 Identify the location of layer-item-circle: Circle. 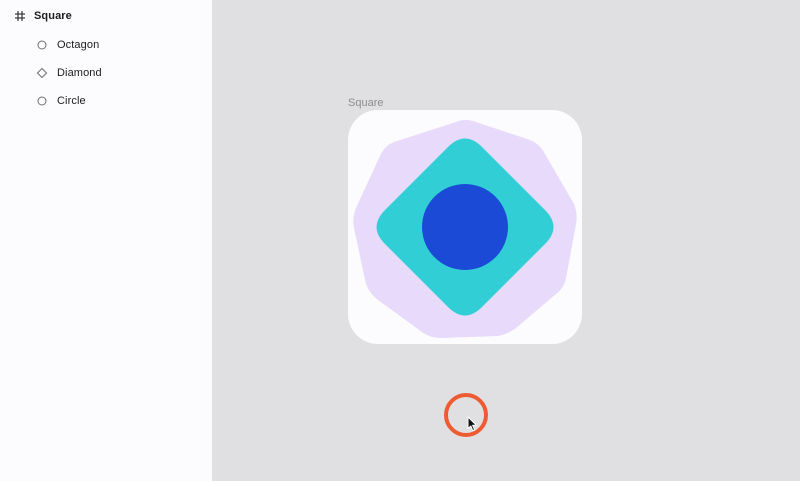
(61, 101).